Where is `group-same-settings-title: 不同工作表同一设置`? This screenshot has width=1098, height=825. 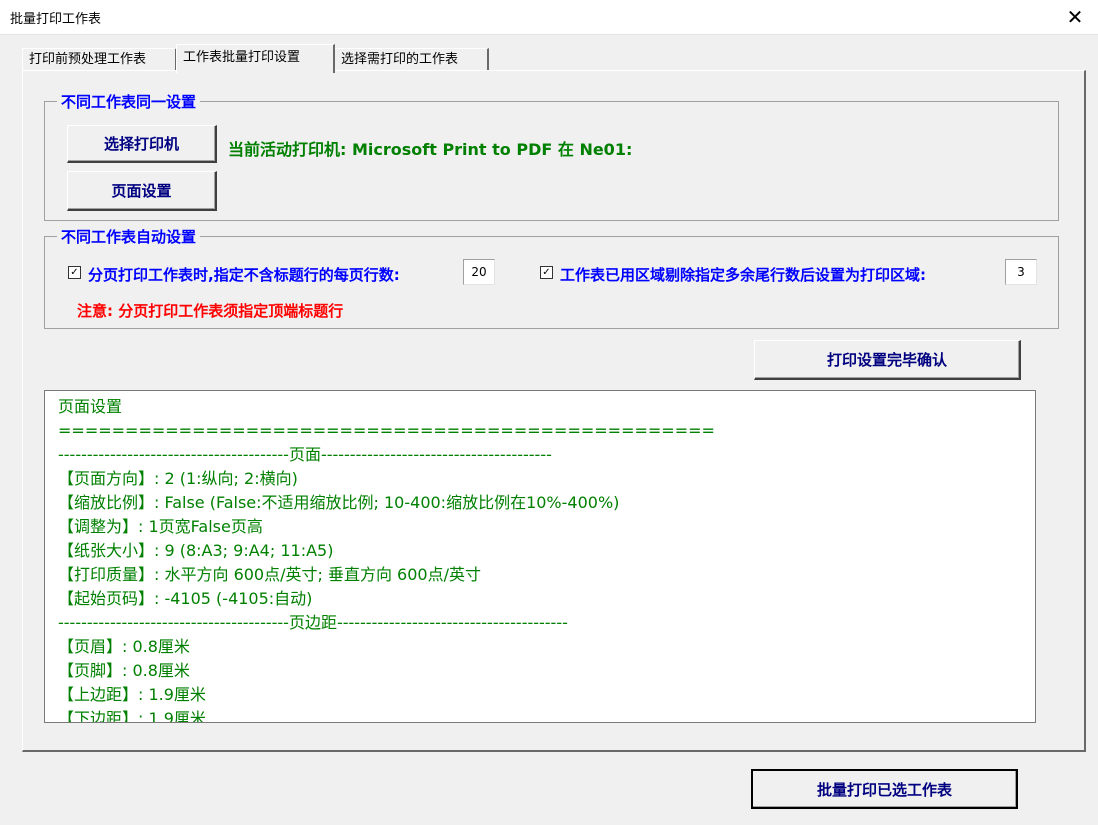 group-same-settings-title: 不同工作表同一设置 is located at coordinates (129, 101).